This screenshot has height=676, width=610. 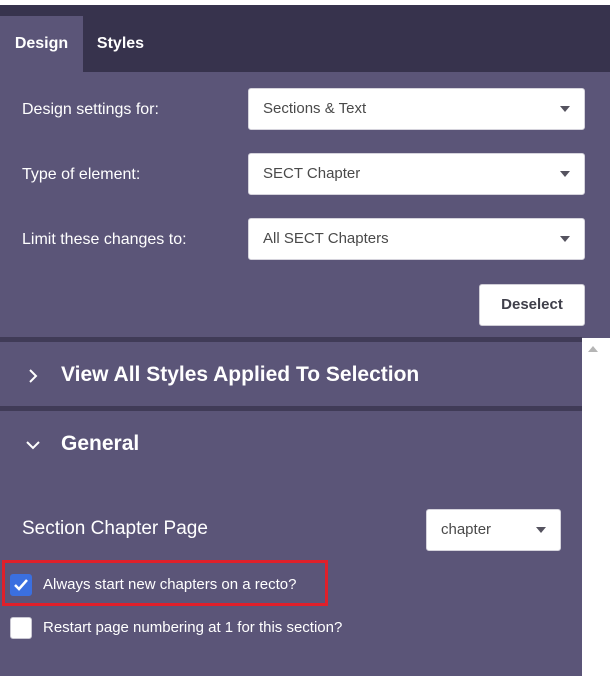 What do you see at coordinates (240, 374) in the screenshot?
I see `view-all-styles-title: View All Styles Applied To Selection` at bounding box center [240, 374].